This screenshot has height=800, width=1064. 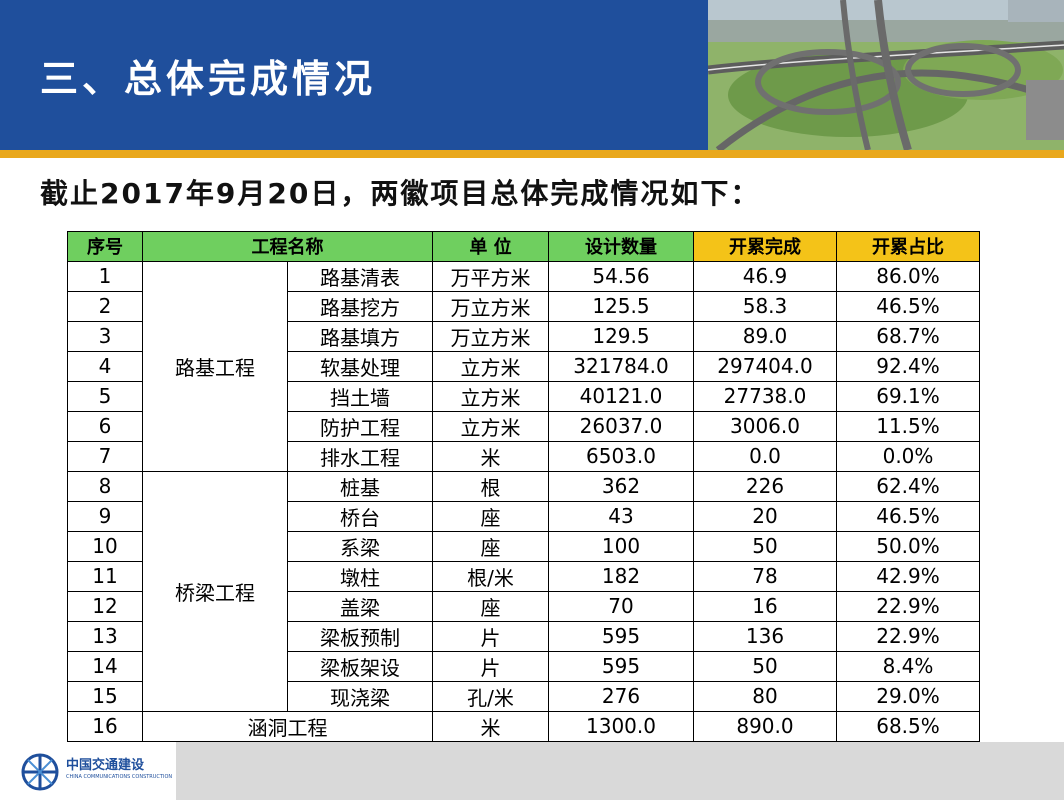 I want to click on company-logo: 中国交通建设 CHINA COMMUNICATIONS CONSTRUCTION, so click(x=96, y=772).